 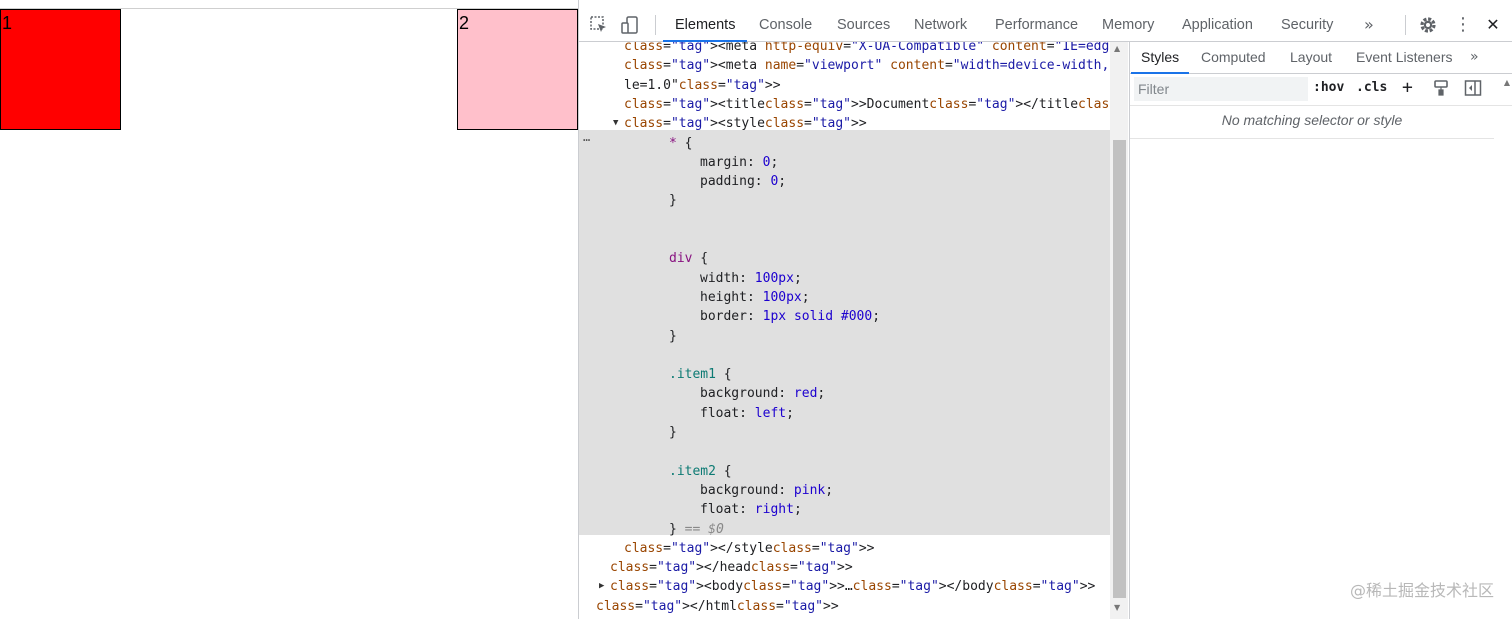 What do you see at coordinates (743, 181) in the screenshot?
I see `tree-line: padding: 0;` at bounding box center [743, 181].